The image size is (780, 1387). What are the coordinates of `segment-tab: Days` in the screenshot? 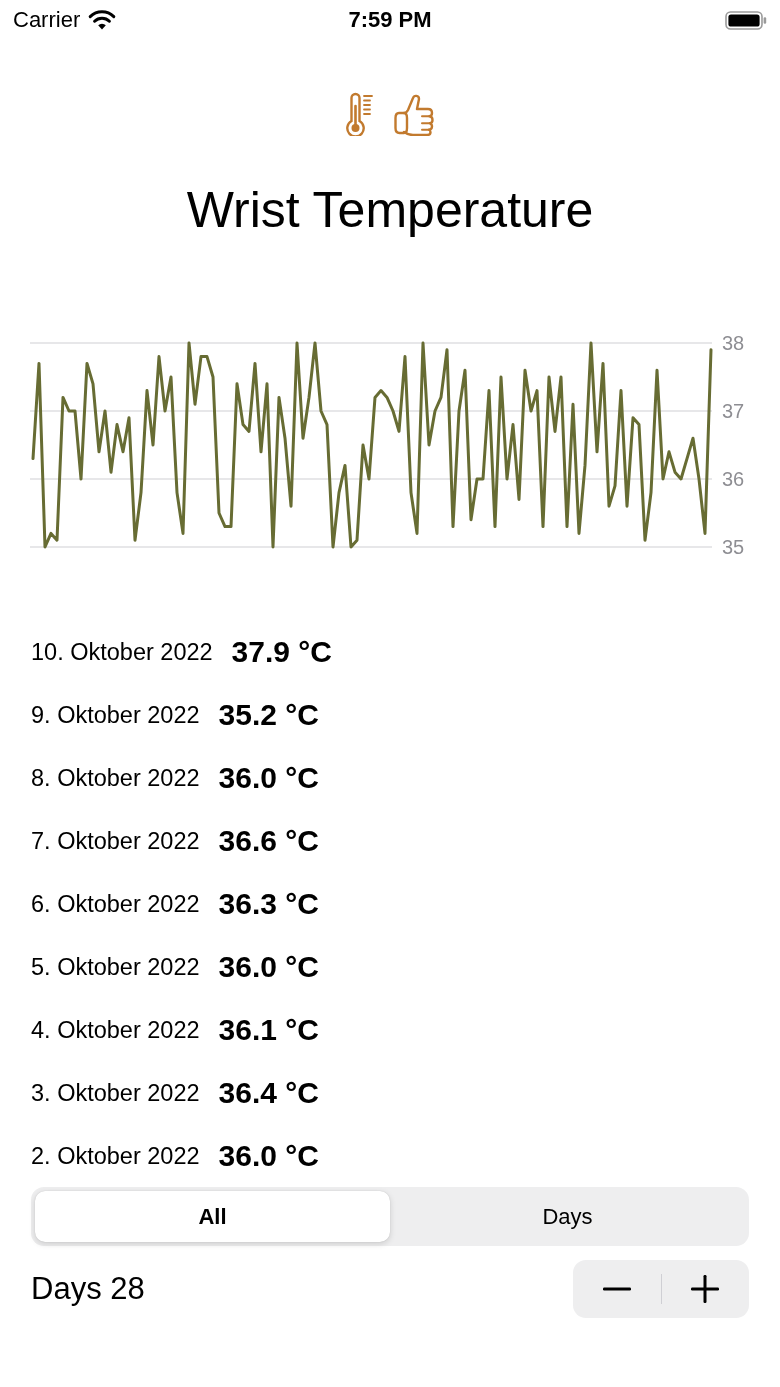 It's located at (567, 1216).